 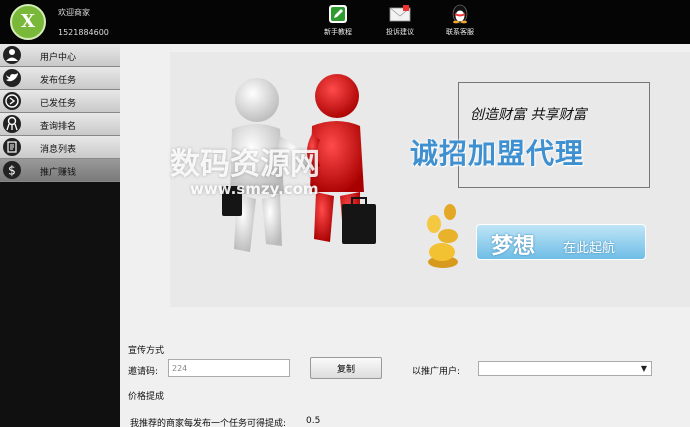 What do you see at coordinates (561, 242) in the screenshot?
I see `dream-sets-sail-badge: 梦想 在此起航` at bounding box center [561, 242].